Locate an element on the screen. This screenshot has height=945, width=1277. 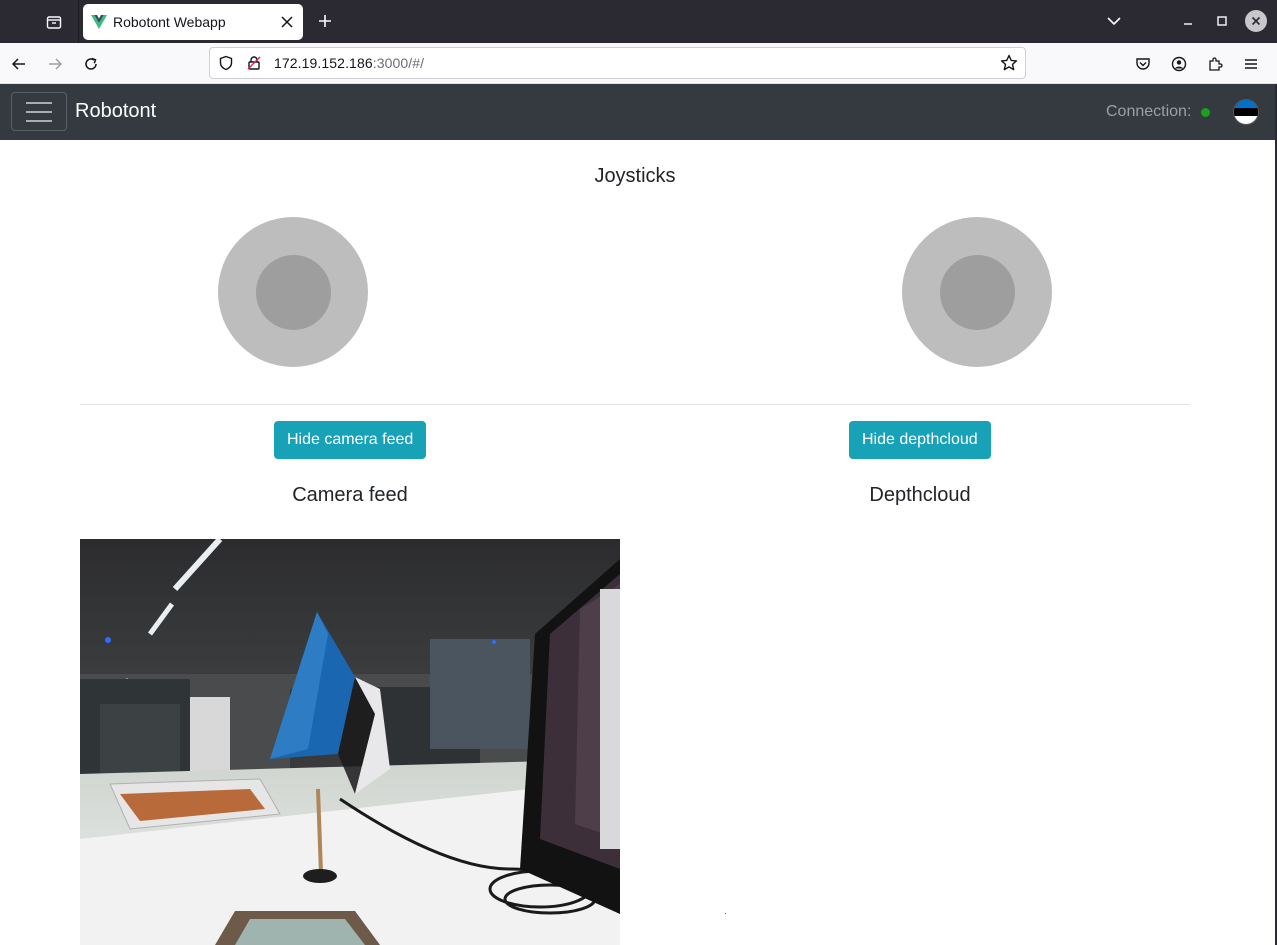
estonia-flag-icon is located at coordinates (1246, 112).